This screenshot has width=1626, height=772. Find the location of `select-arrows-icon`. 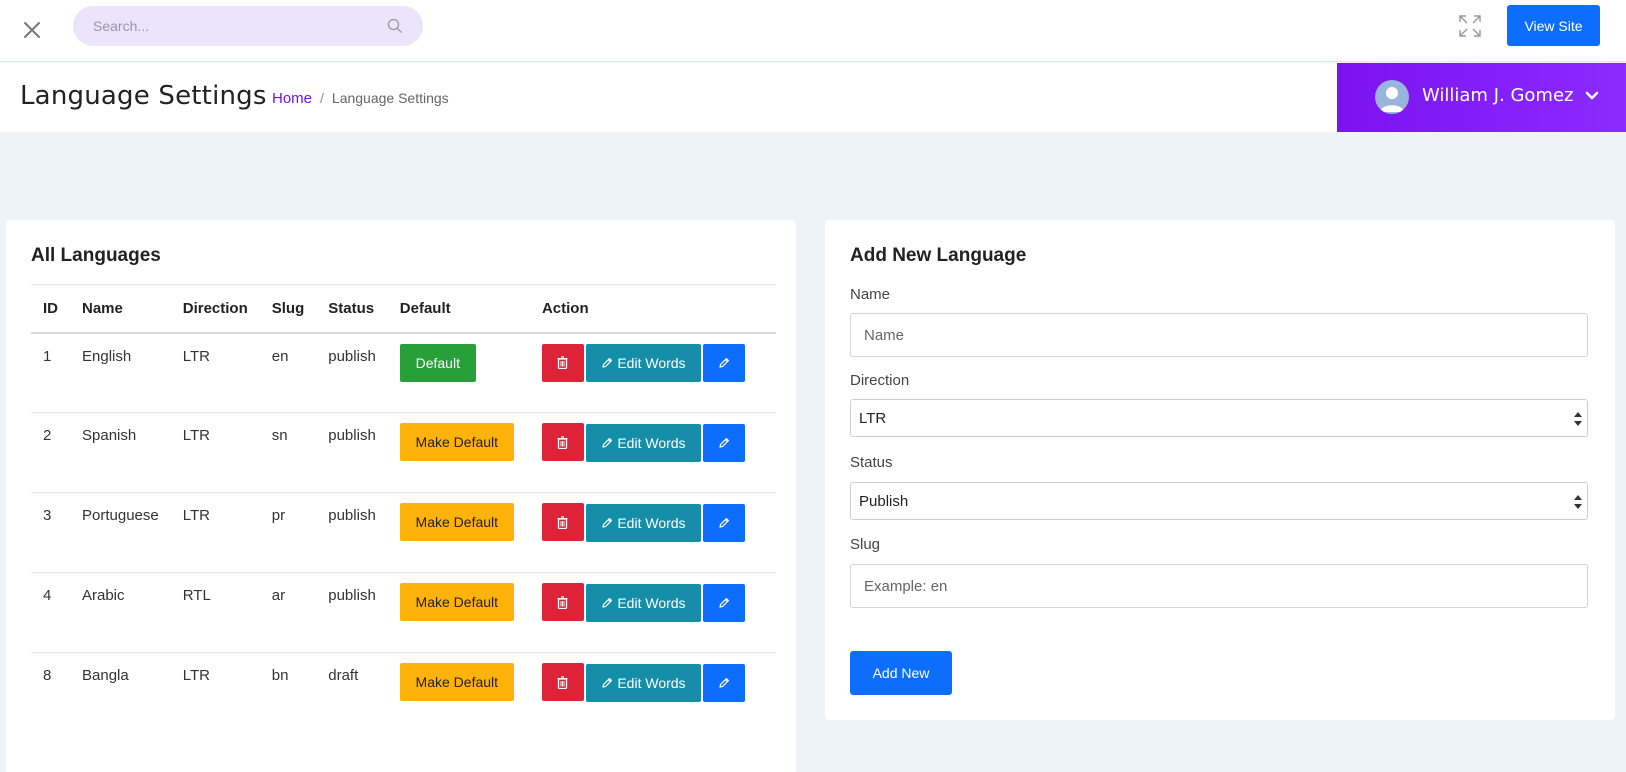

select-arrows-icon is located at coordinates (1578, 419).